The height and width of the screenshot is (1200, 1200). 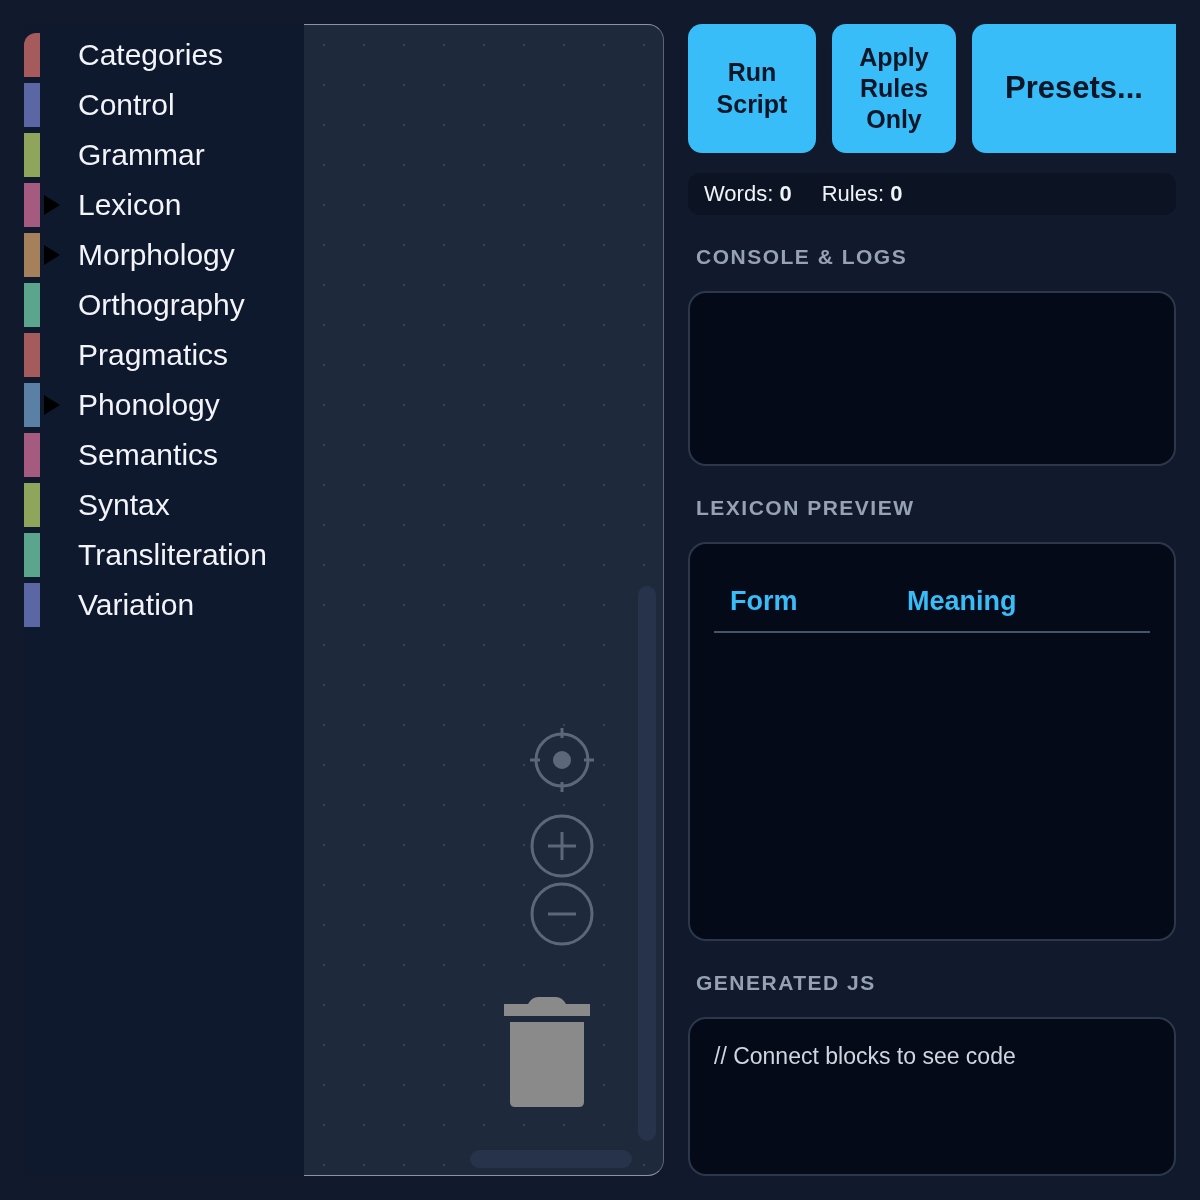 What do you see at coordinates (802, 257) in the screenshot?
I see `section-heading: CONSOLE & LOGS` at bounding box center [802, 257].